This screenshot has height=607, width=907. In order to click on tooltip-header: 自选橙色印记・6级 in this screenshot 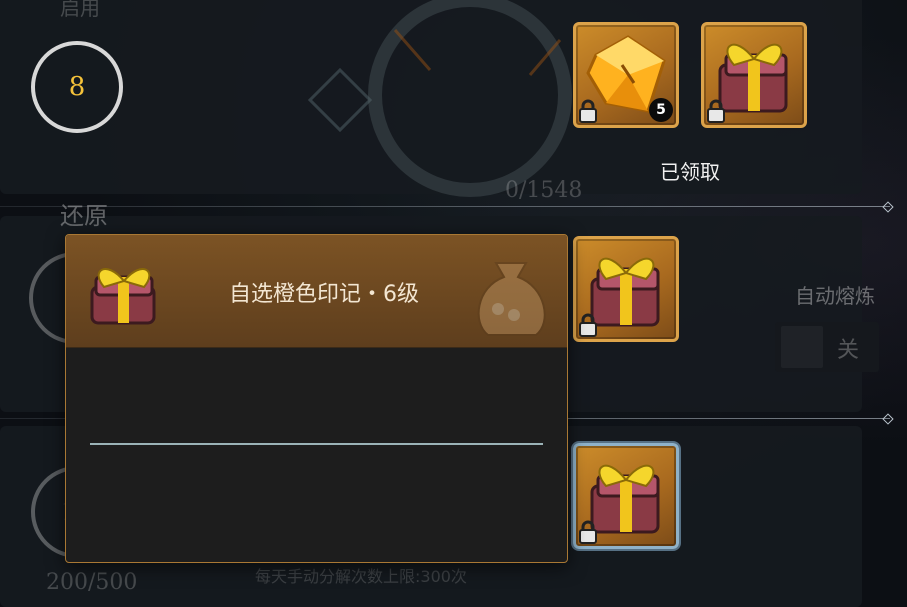, I will do `click(316, 291)`.